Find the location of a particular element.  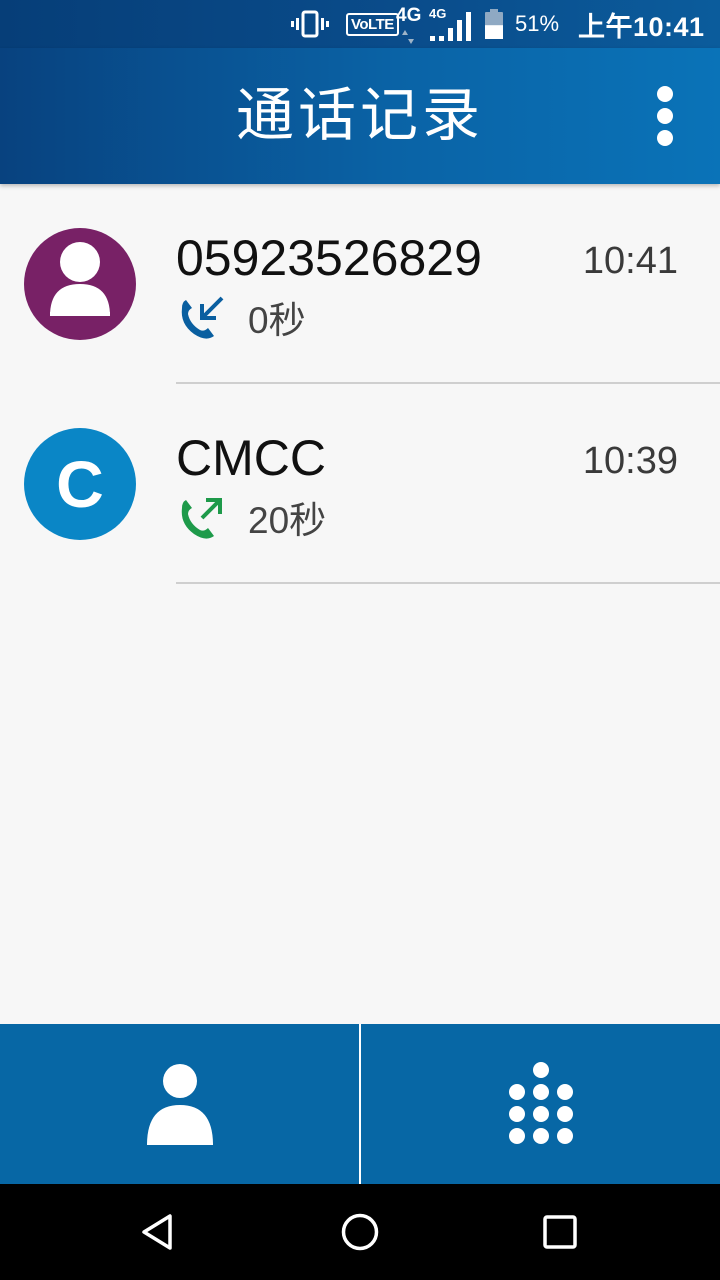

page-title: 通话记录 is located at coordinates (359, 115).